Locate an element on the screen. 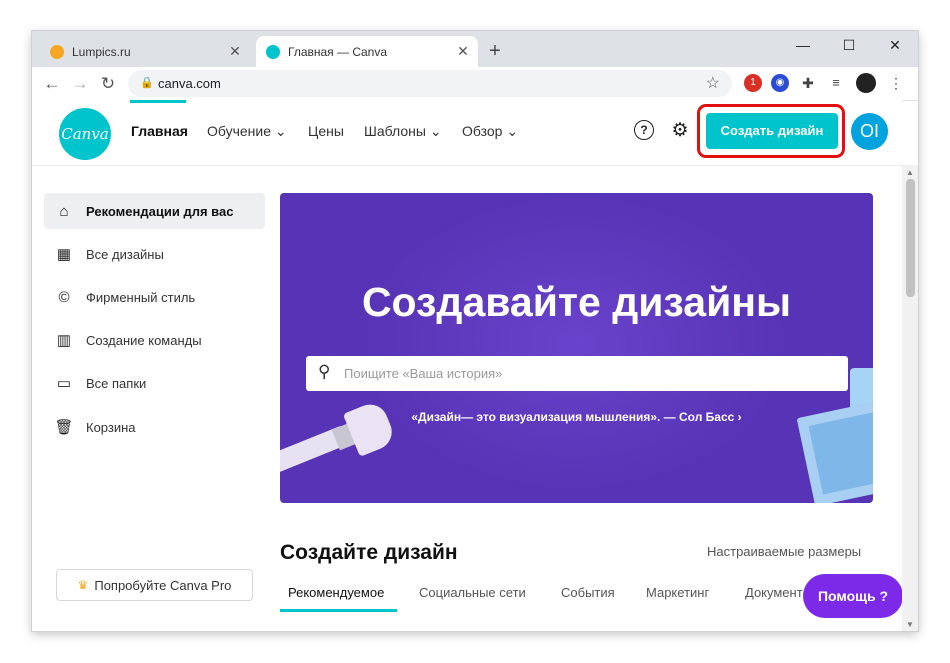 This screenshot has width=950, height=663. canva-favicon-icon is located at coordinates (273, 51).